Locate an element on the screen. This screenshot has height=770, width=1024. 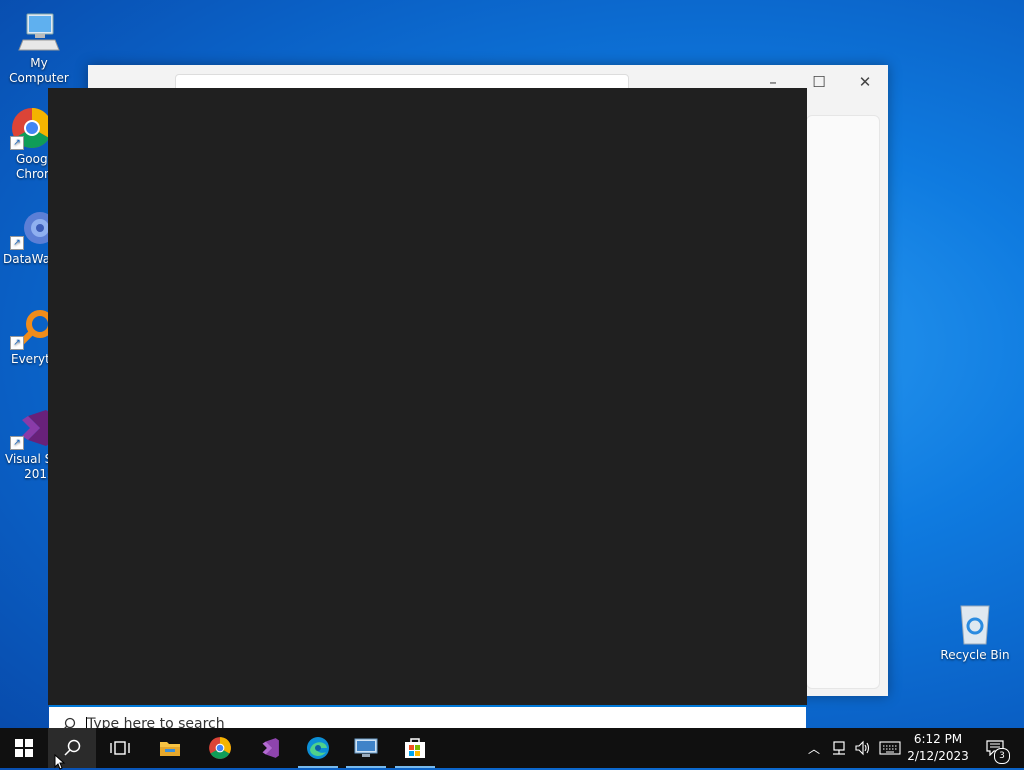
search-icon is located at coordinates (69, 722).